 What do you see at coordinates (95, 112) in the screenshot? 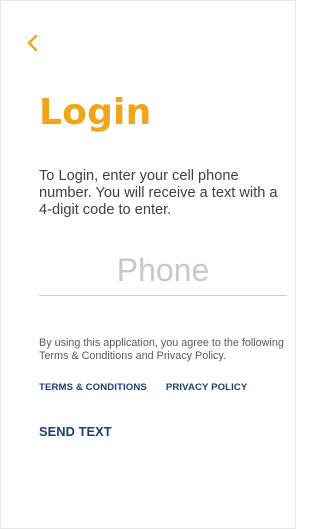
I see `page-title: Login` at bounding box center [95, 112].